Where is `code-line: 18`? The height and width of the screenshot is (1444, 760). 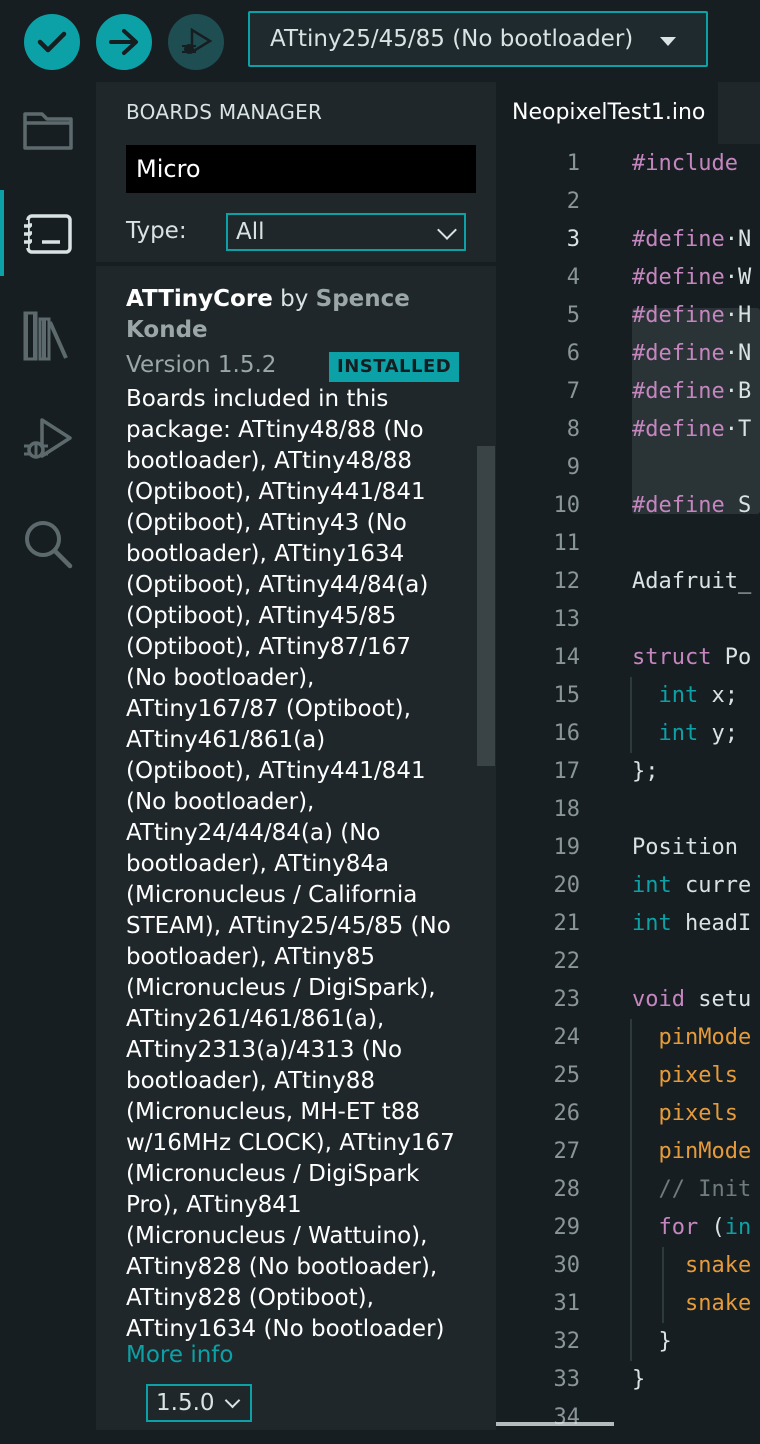
code-line: 18 is located at coordinates (628, 810).